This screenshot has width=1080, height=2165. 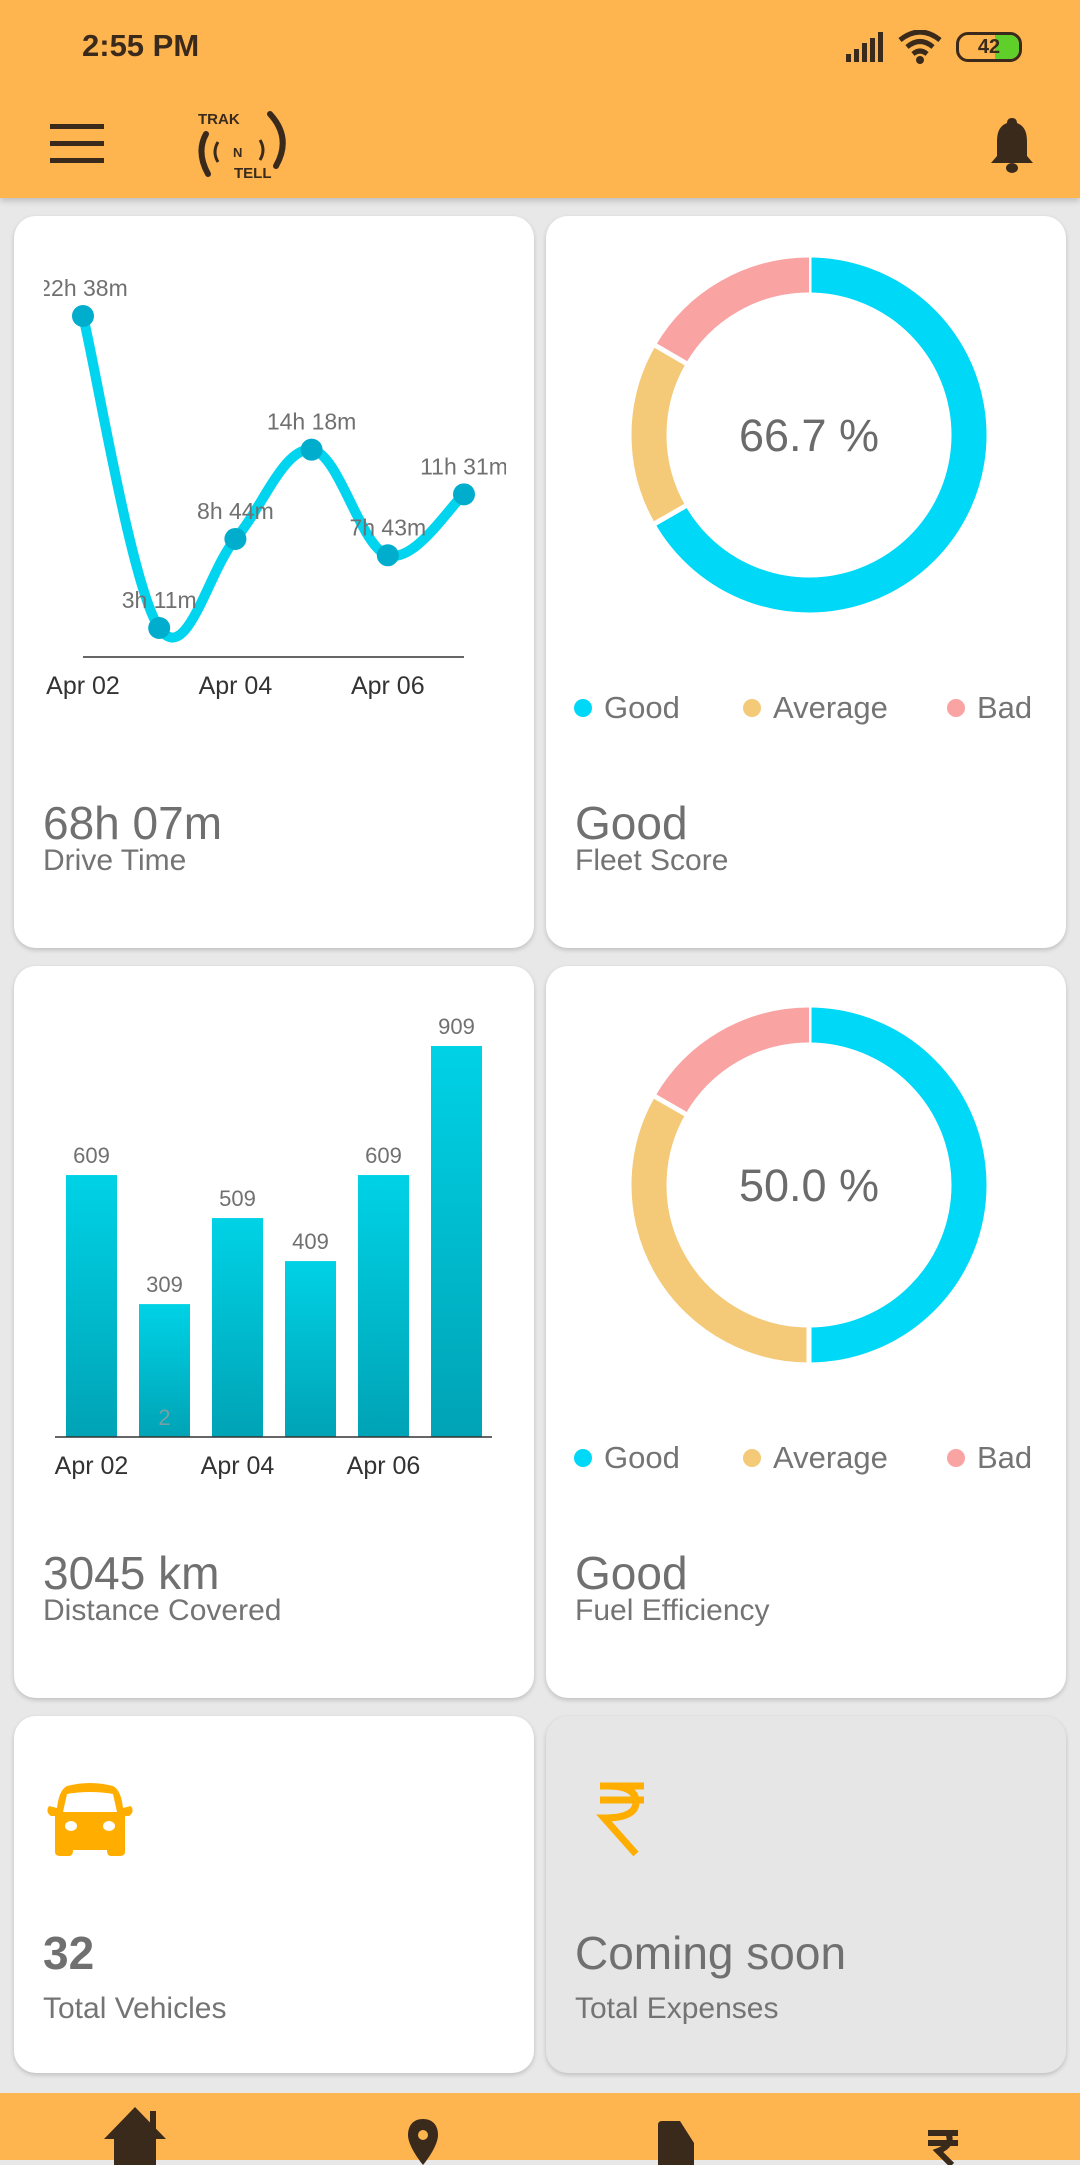 What do you see at coordinates (387, 527) in the screenshot?
I see `data-label: 7h 43m` at bounding box center [387, 527].